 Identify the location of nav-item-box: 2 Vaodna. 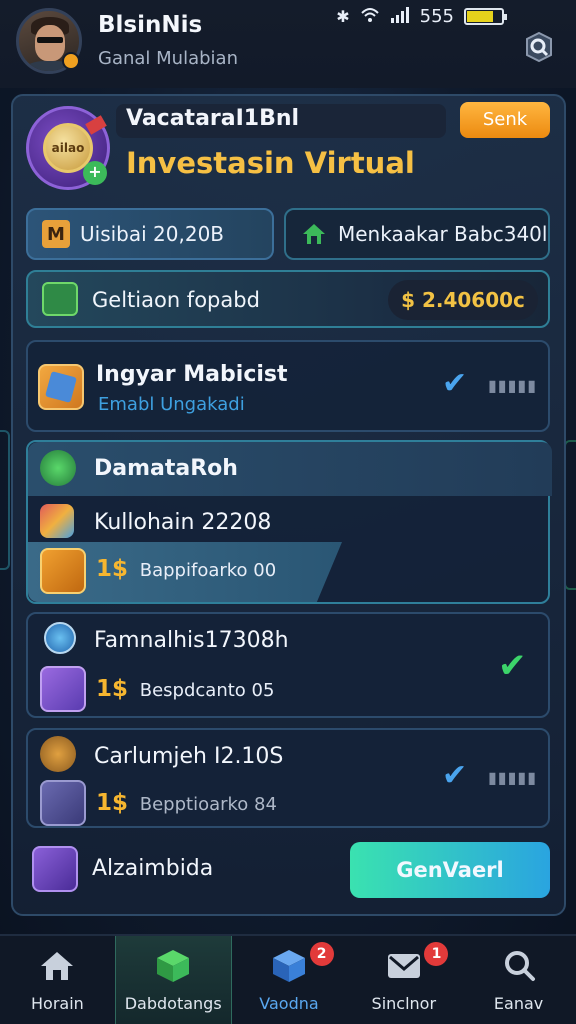
(289, 980).